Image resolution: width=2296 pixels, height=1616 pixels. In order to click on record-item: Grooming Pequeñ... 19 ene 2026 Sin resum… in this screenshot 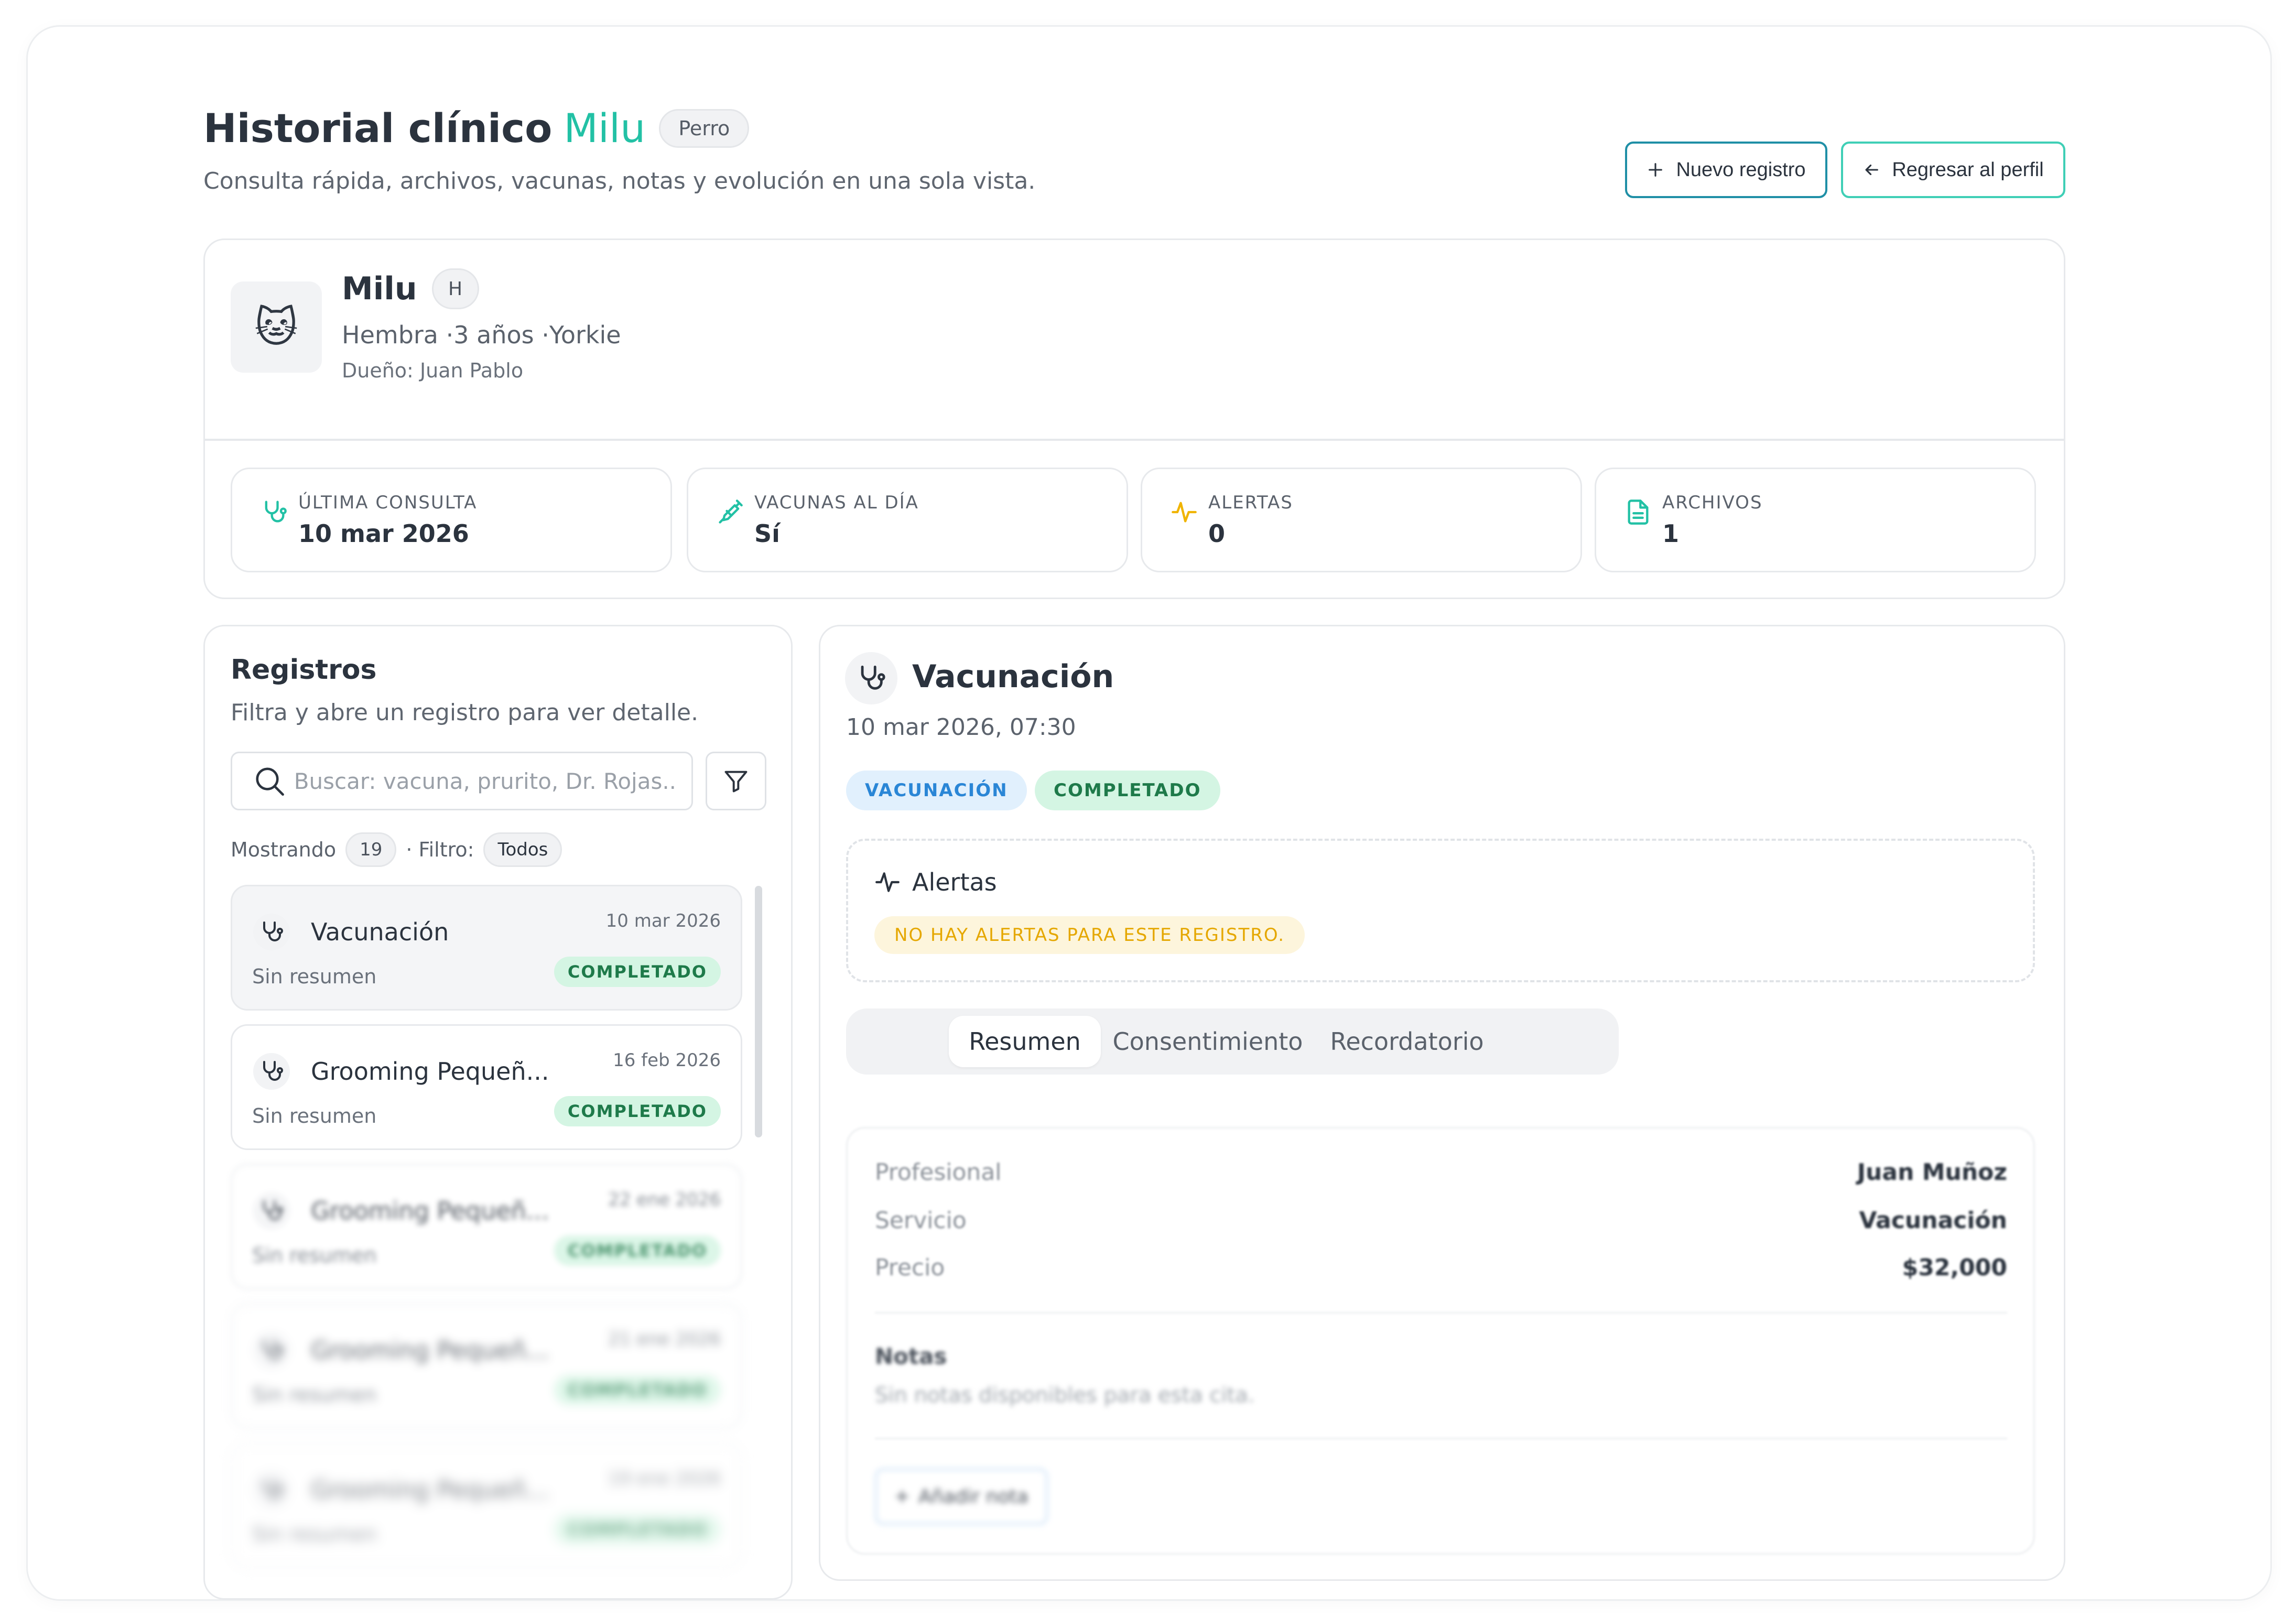, I will do `click(486, 1505)`.